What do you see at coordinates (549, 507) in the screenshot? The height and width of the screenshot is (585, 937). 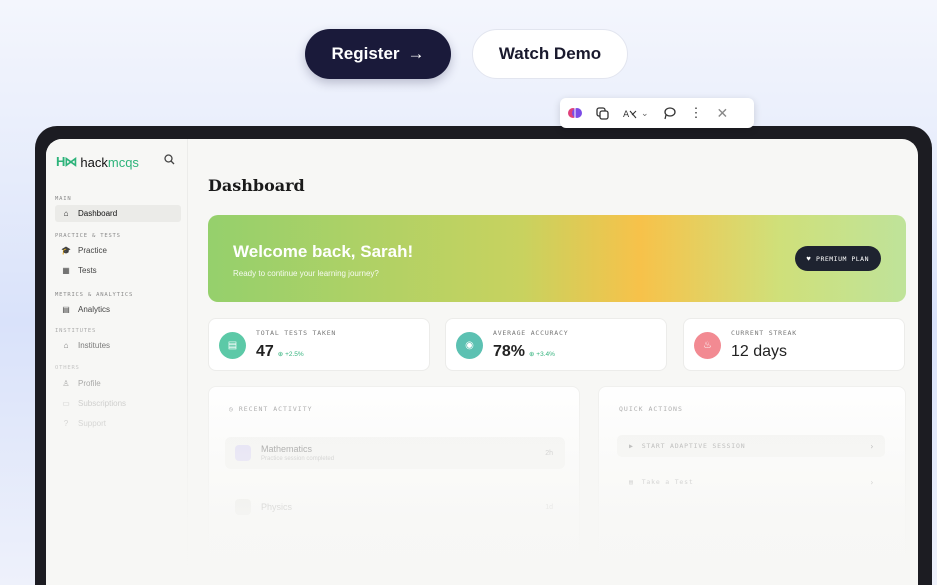 I see `activity-time: 1d` at bounding box center [549, 507].